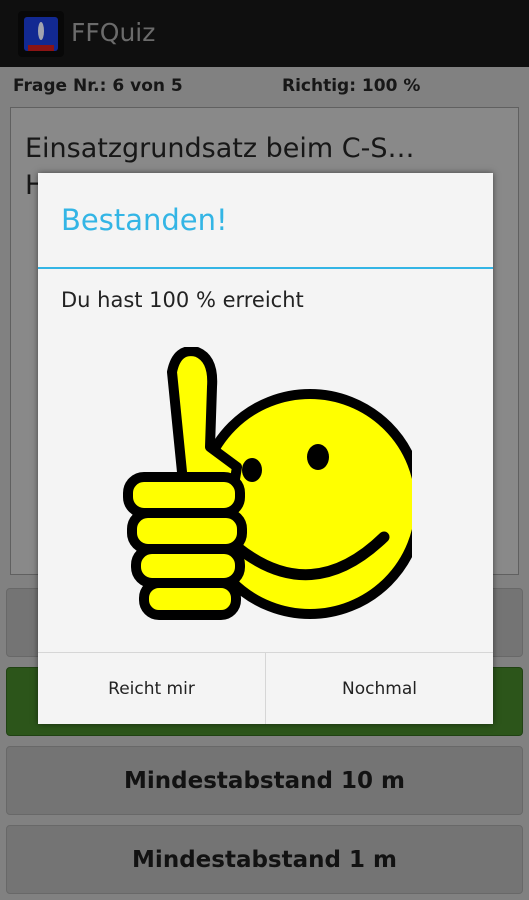  I want to click on dialog-divider, so click(265, 268).